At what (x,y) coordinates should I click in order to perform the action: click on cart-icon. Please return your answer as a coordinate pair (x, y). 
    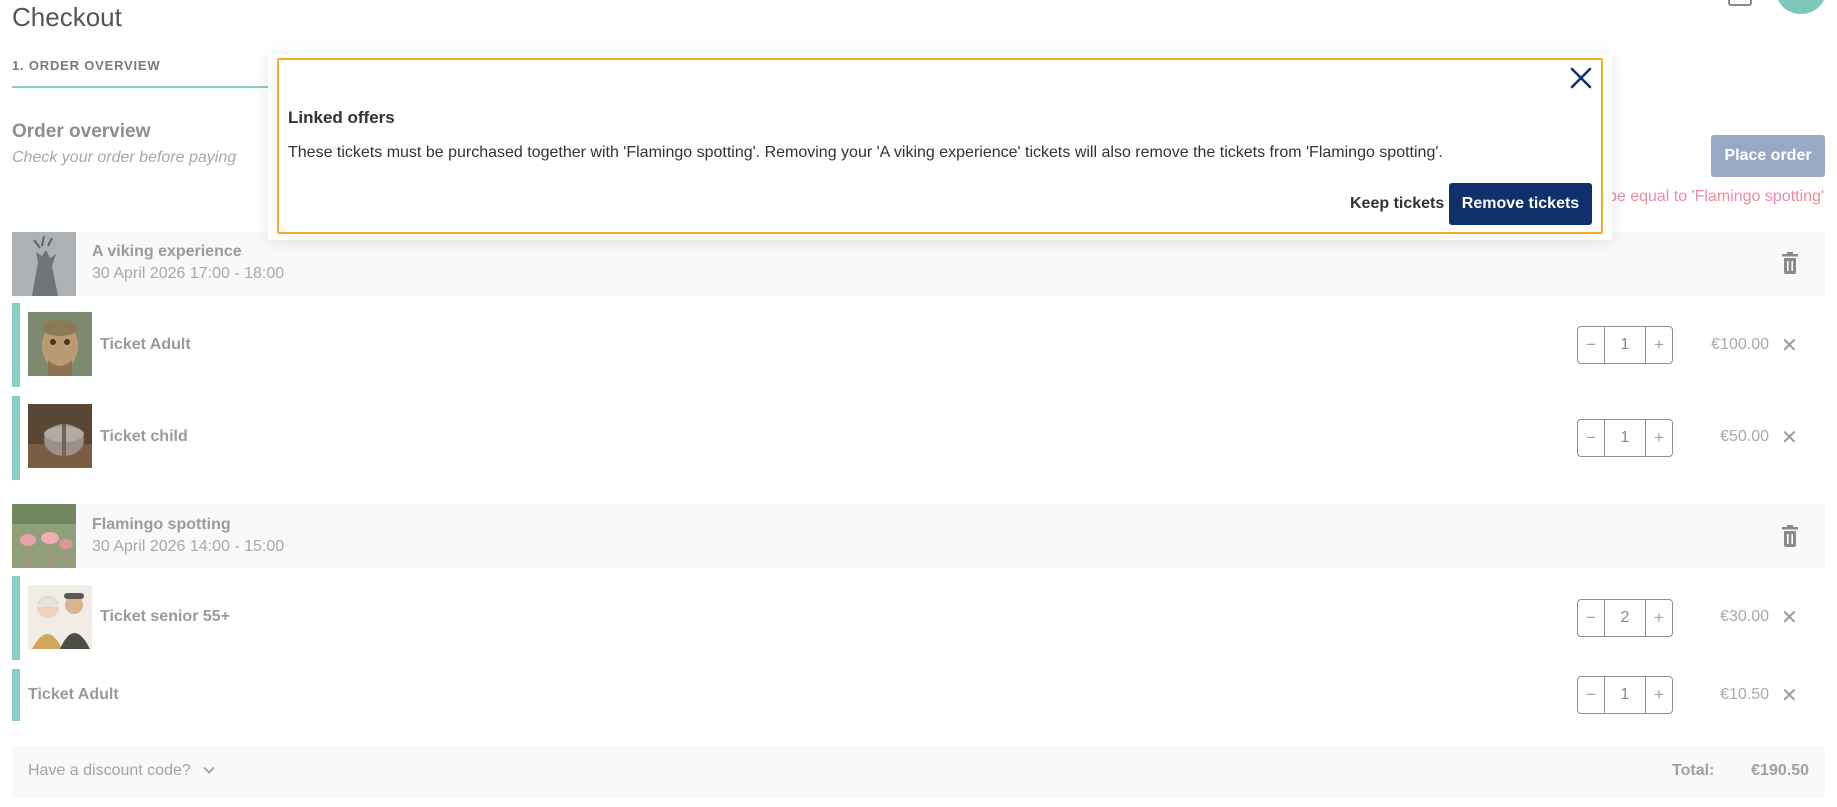
    Looking at the image, I should click on (1740, 3).